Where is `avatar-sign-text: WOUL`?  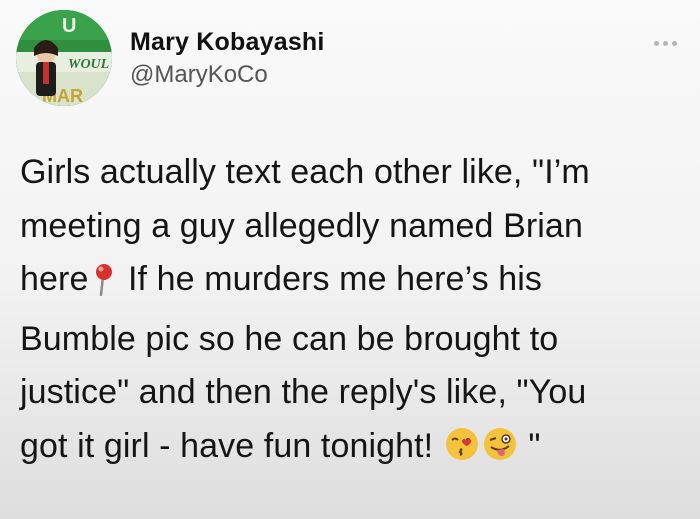 avatar-sign-text: WOUL is located at coordinates (88, 64).